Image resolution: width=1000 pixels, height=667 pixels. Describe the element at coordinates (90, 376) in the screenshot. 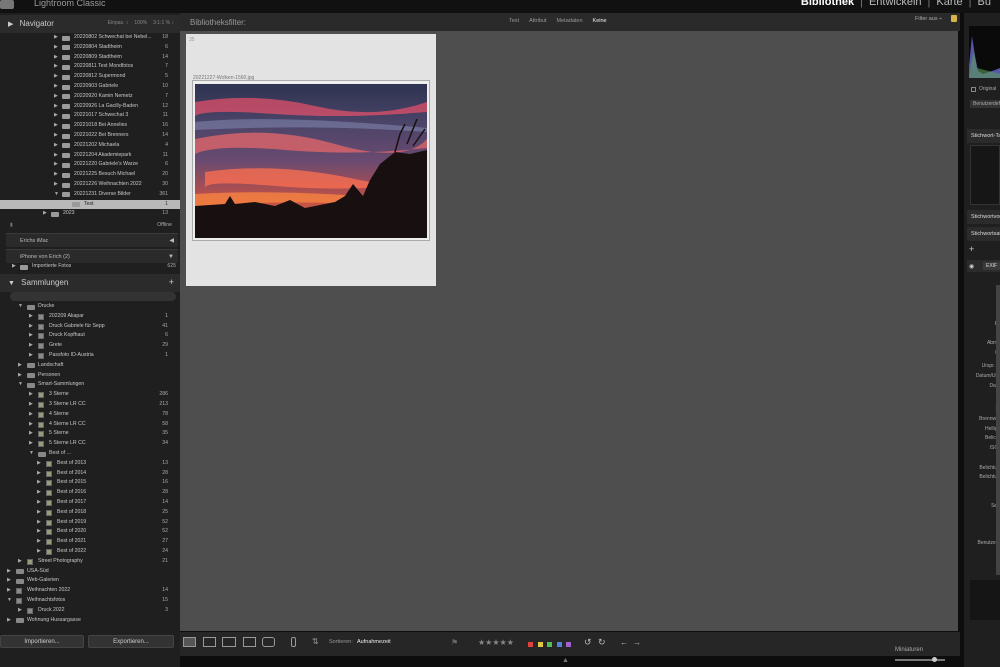

I see `collection-row: ▶ Personen` at that location.